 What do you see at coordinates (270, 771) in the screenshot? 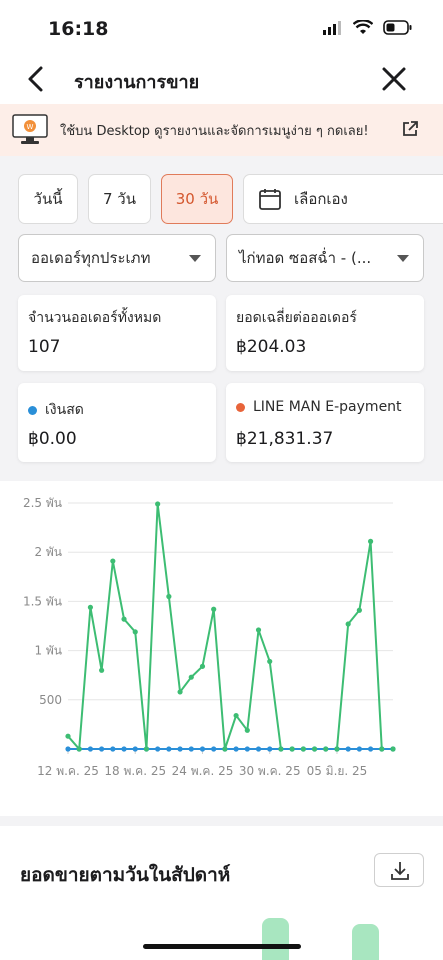
I see `x-tick-label: 30 พ.ค. 25` at bounding box center [270, 771].